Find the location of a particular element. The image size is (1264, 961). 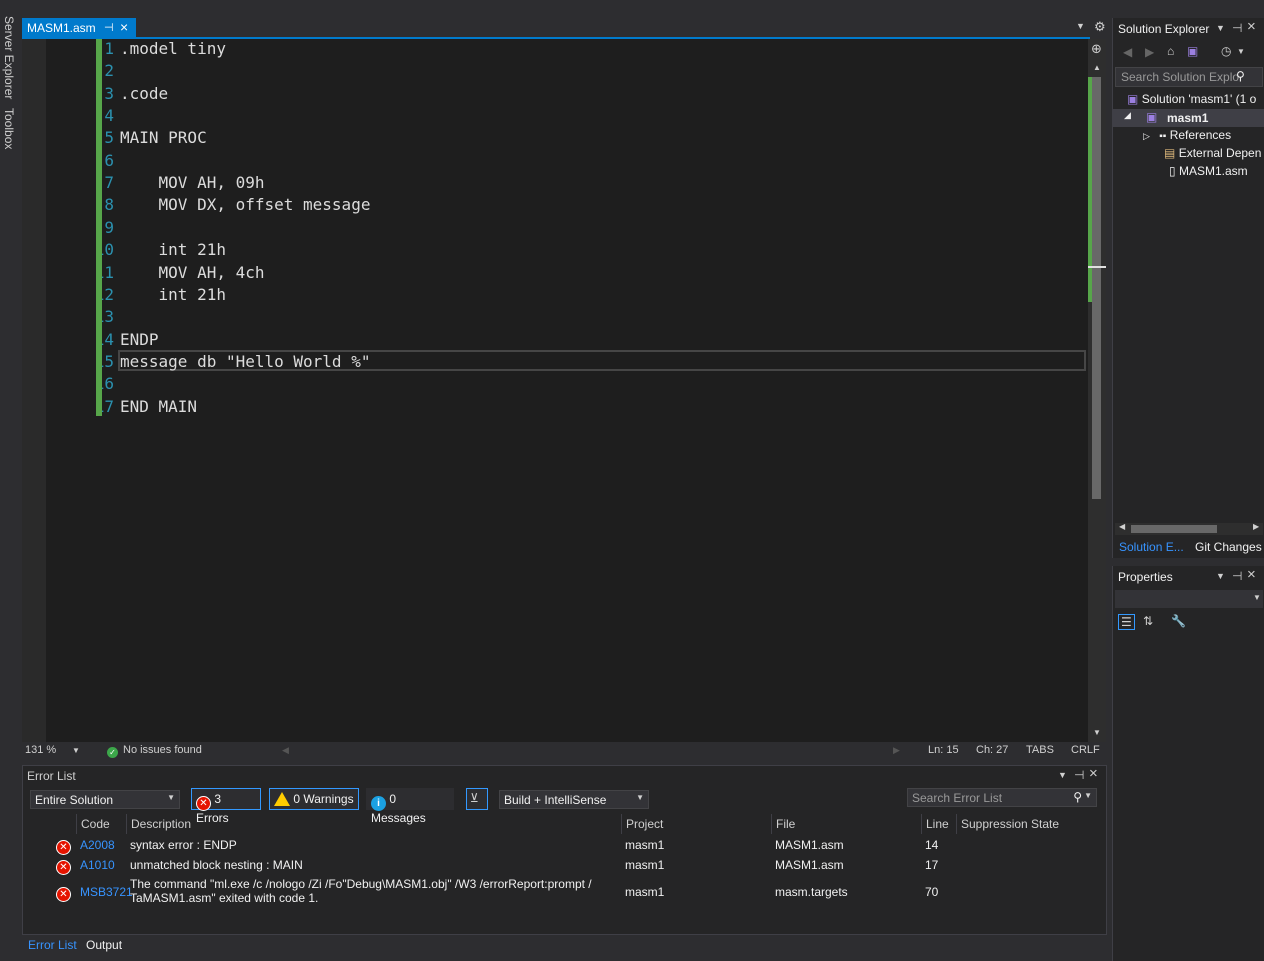

alphabetical-icon: ⇅ is located at coordinates (1148, 621).